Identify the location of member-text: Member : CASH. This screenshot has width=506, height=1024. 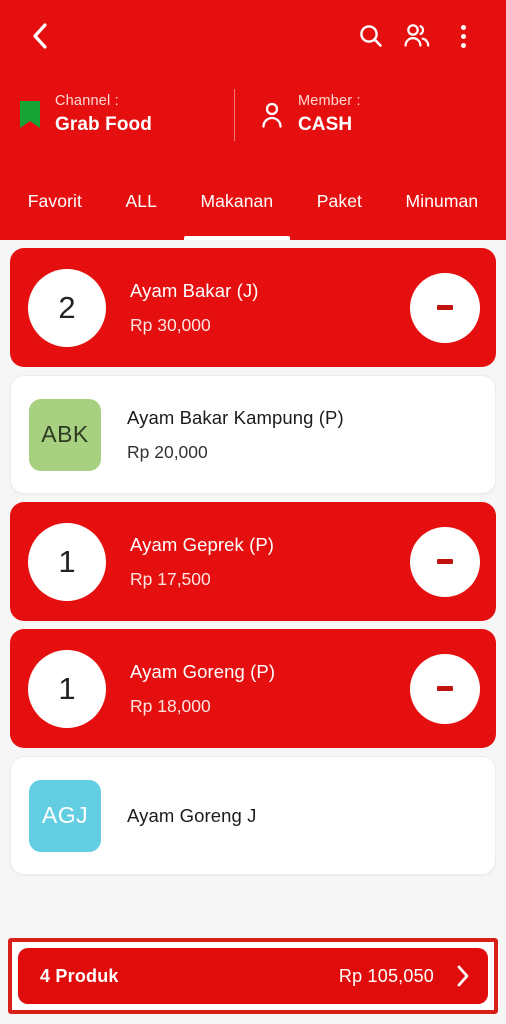
(329, 114).